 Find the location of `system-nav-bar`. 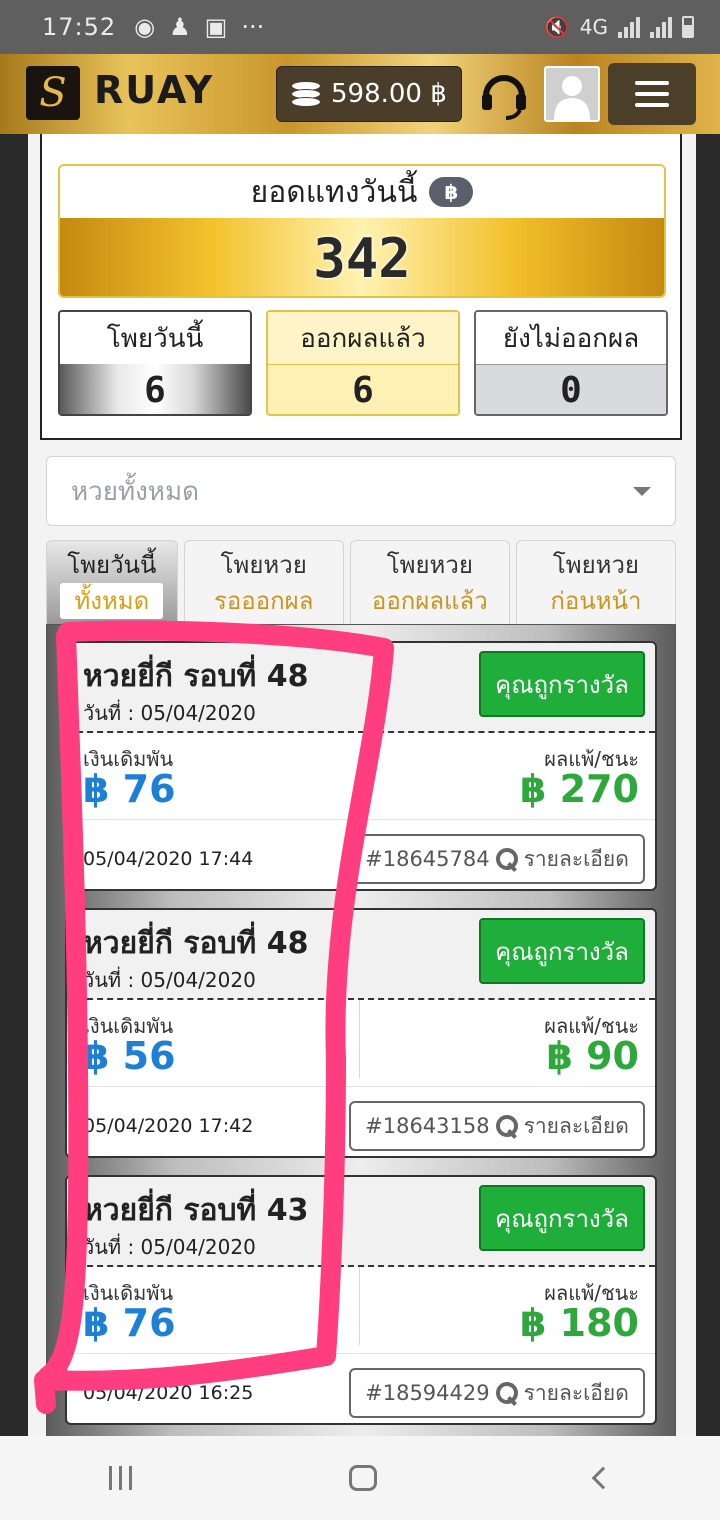

system-nav-bar is located at coordinates (360, 1478).